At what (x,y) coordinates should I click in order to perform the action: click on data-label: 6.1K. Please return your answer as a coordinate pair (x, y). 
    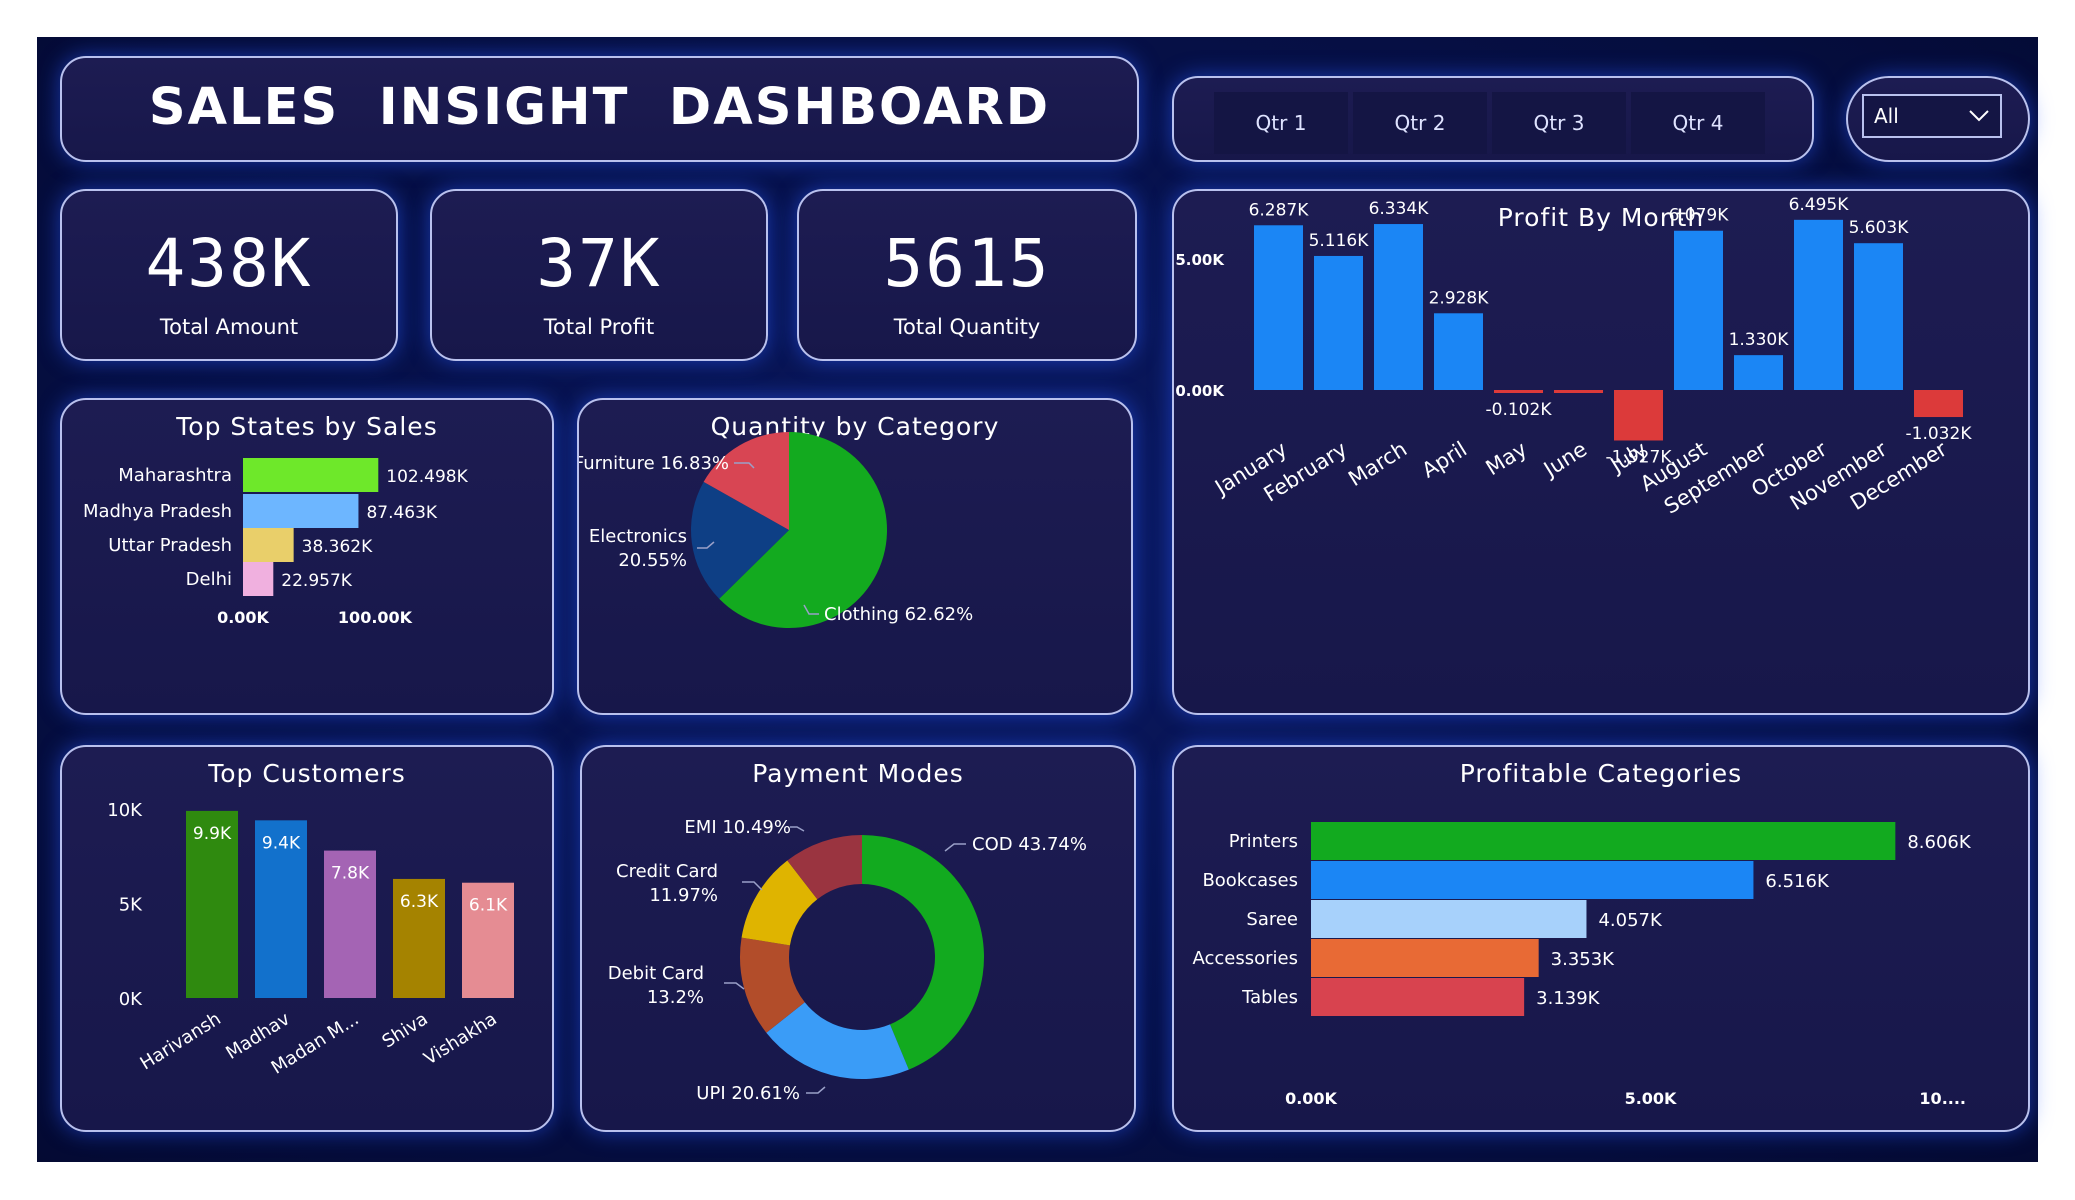
    Looking at the image, I should click on (488, 906).